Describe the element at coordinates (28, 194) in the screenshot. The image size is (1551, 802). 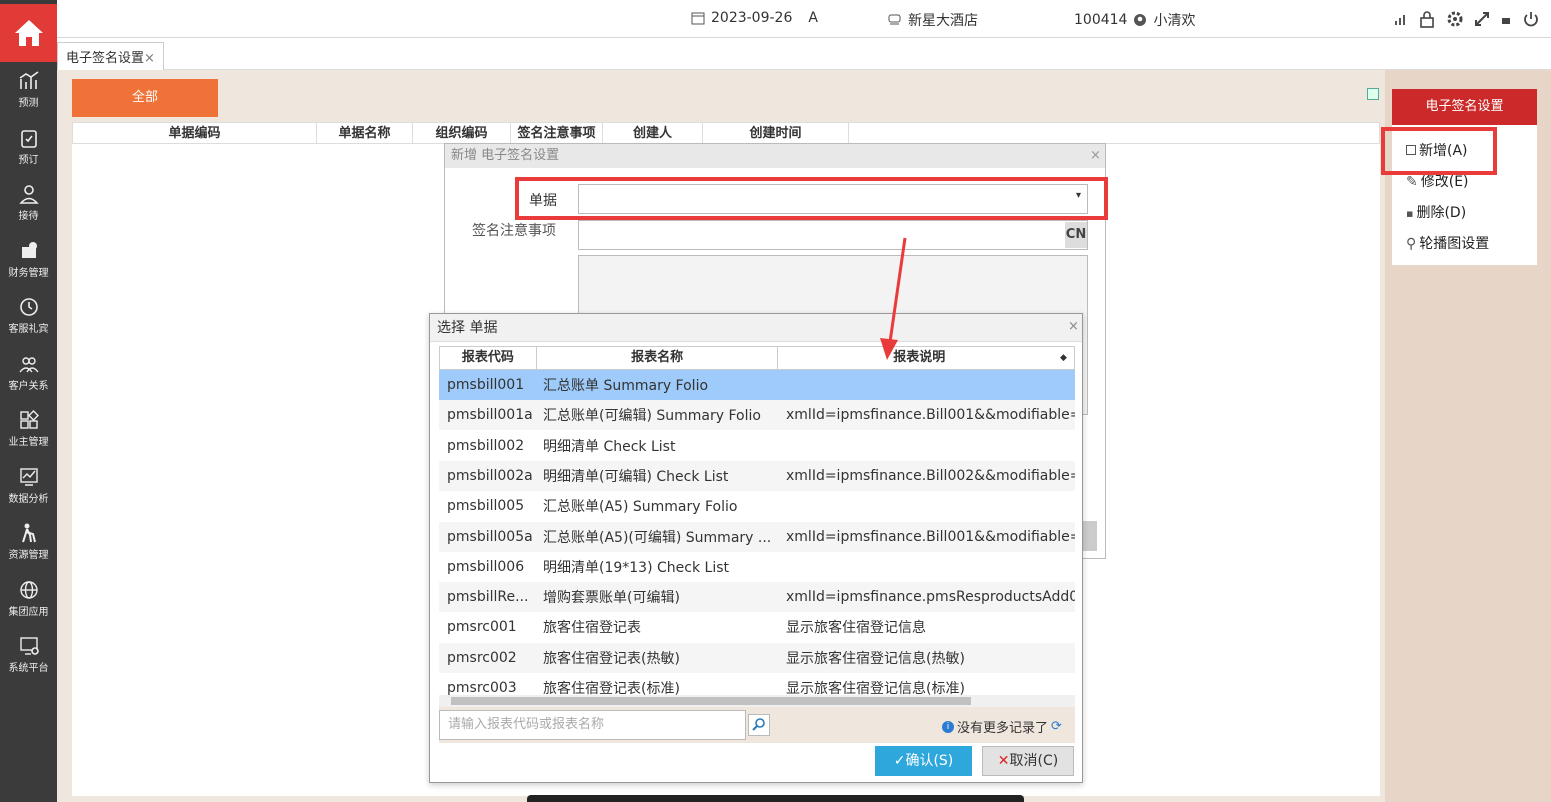
I see `person-icon` at that location.